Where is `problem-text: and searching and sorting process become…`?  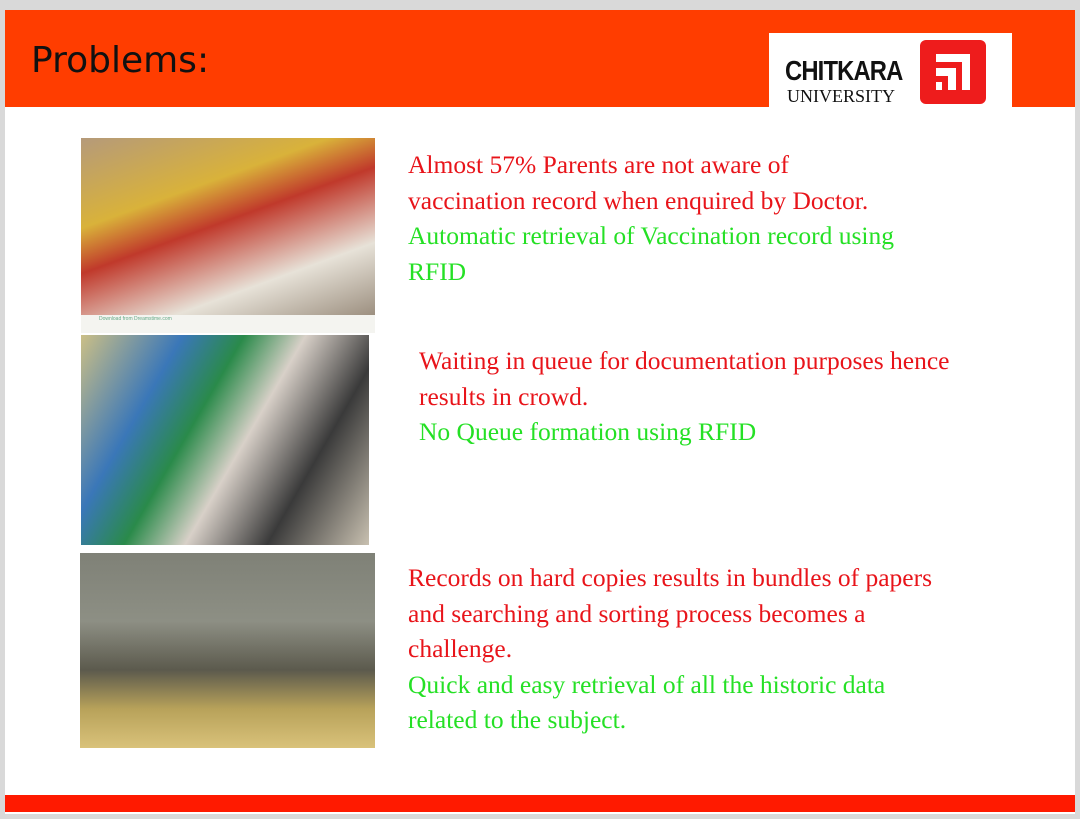
problem-text: and searching and sorting process become… is located at coordinates (637, 613).